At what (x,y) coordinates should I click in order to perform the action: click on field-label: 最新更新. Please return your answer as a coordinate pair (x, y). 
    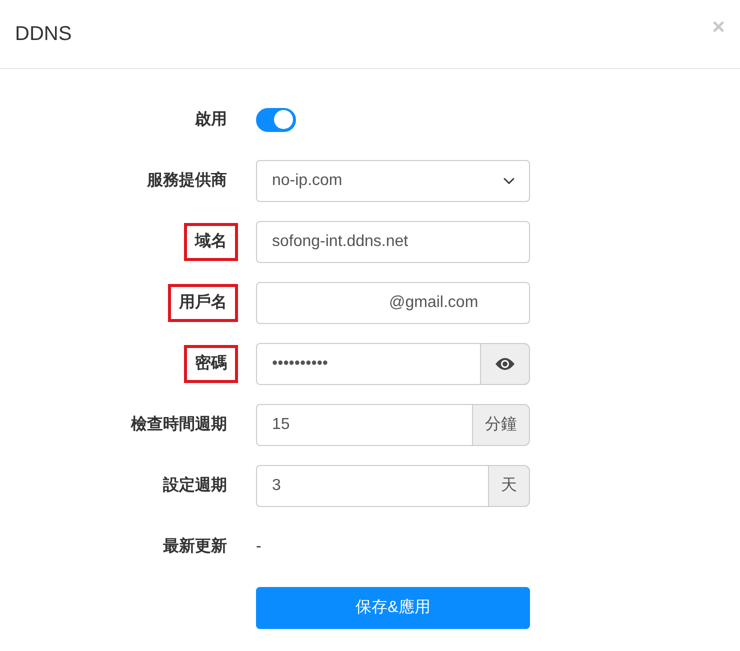
    Looking at the image, I should click on (195, 546).